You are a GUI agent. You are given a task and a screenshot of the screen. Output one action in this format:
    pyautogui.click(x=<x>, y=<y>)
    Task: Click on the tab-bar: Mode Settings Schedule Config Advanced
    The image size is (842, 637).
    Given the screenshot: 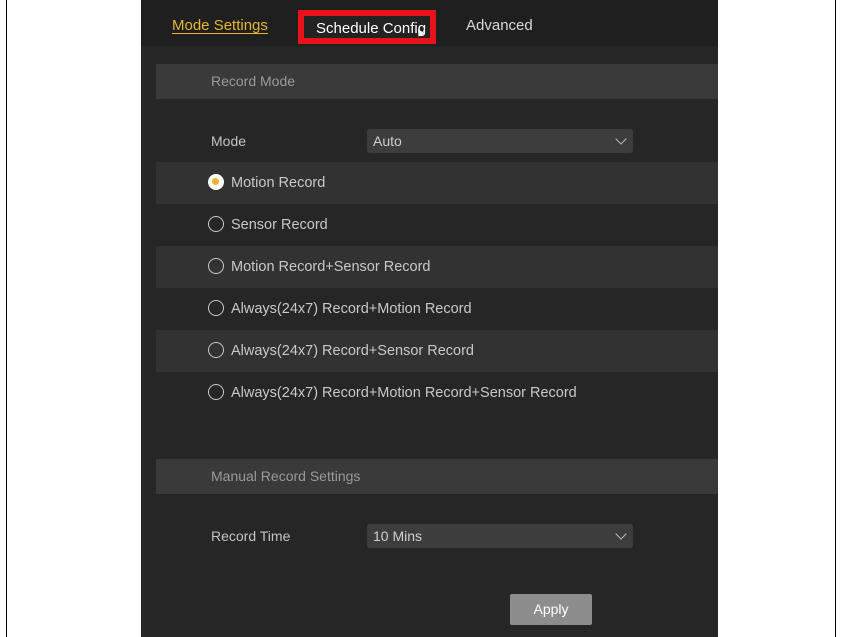 What is the action you would take?
    pyautogui.click(x=429, y=23)
    